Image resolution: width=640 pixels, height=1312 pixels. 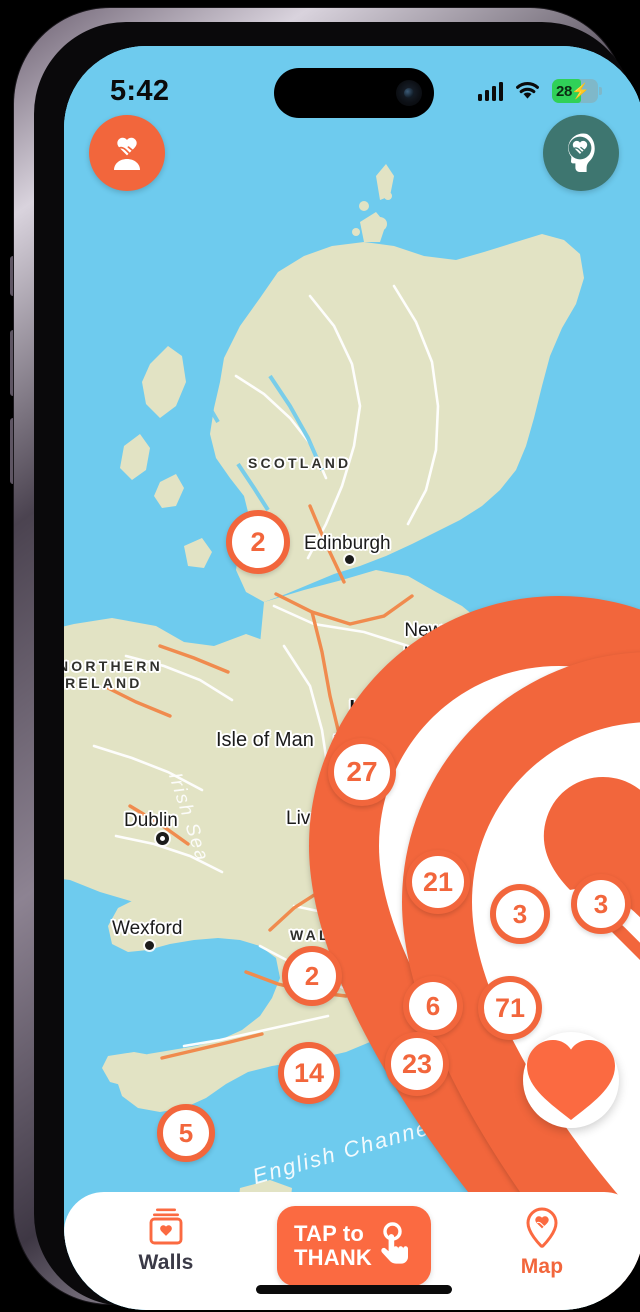 I want to click on map-pin-heart-icon, so click(x=542, y=1227).